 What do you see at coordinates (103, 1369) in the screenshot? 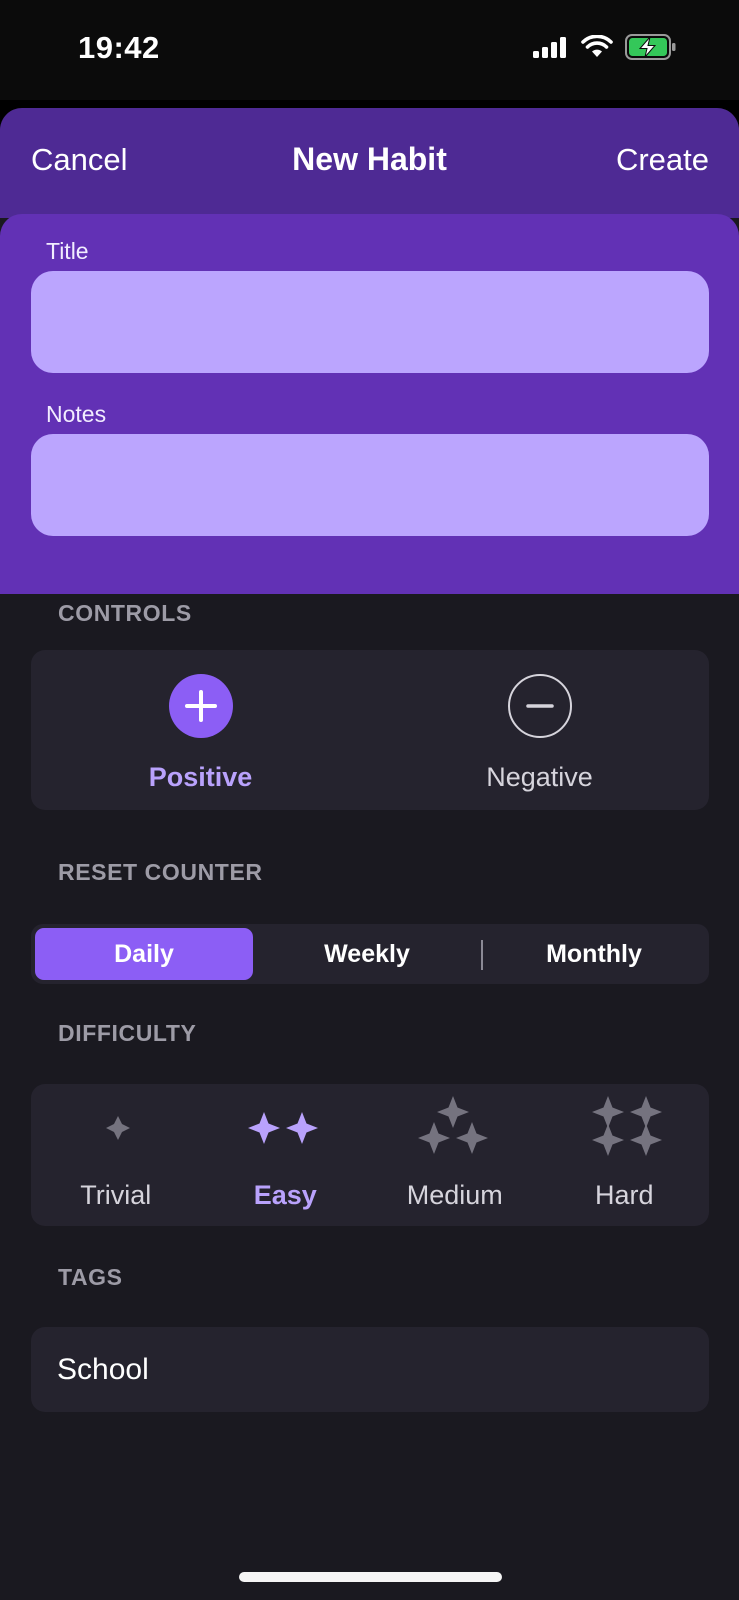
I see `tag-value: School` at bounding box center [103, 1369].